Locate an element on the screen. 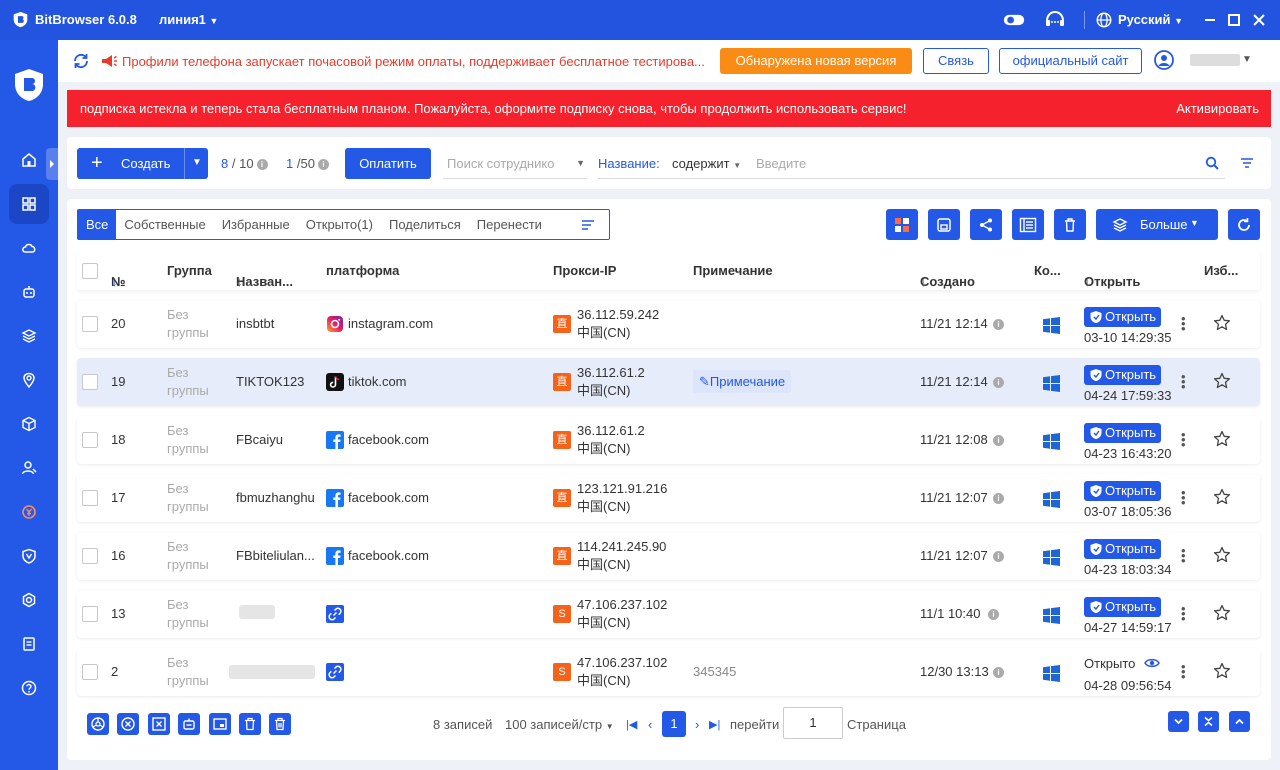 The height and width of the screenshot is (770, 1280). sidebar-item-cloud is located at coordinates (29, 248).